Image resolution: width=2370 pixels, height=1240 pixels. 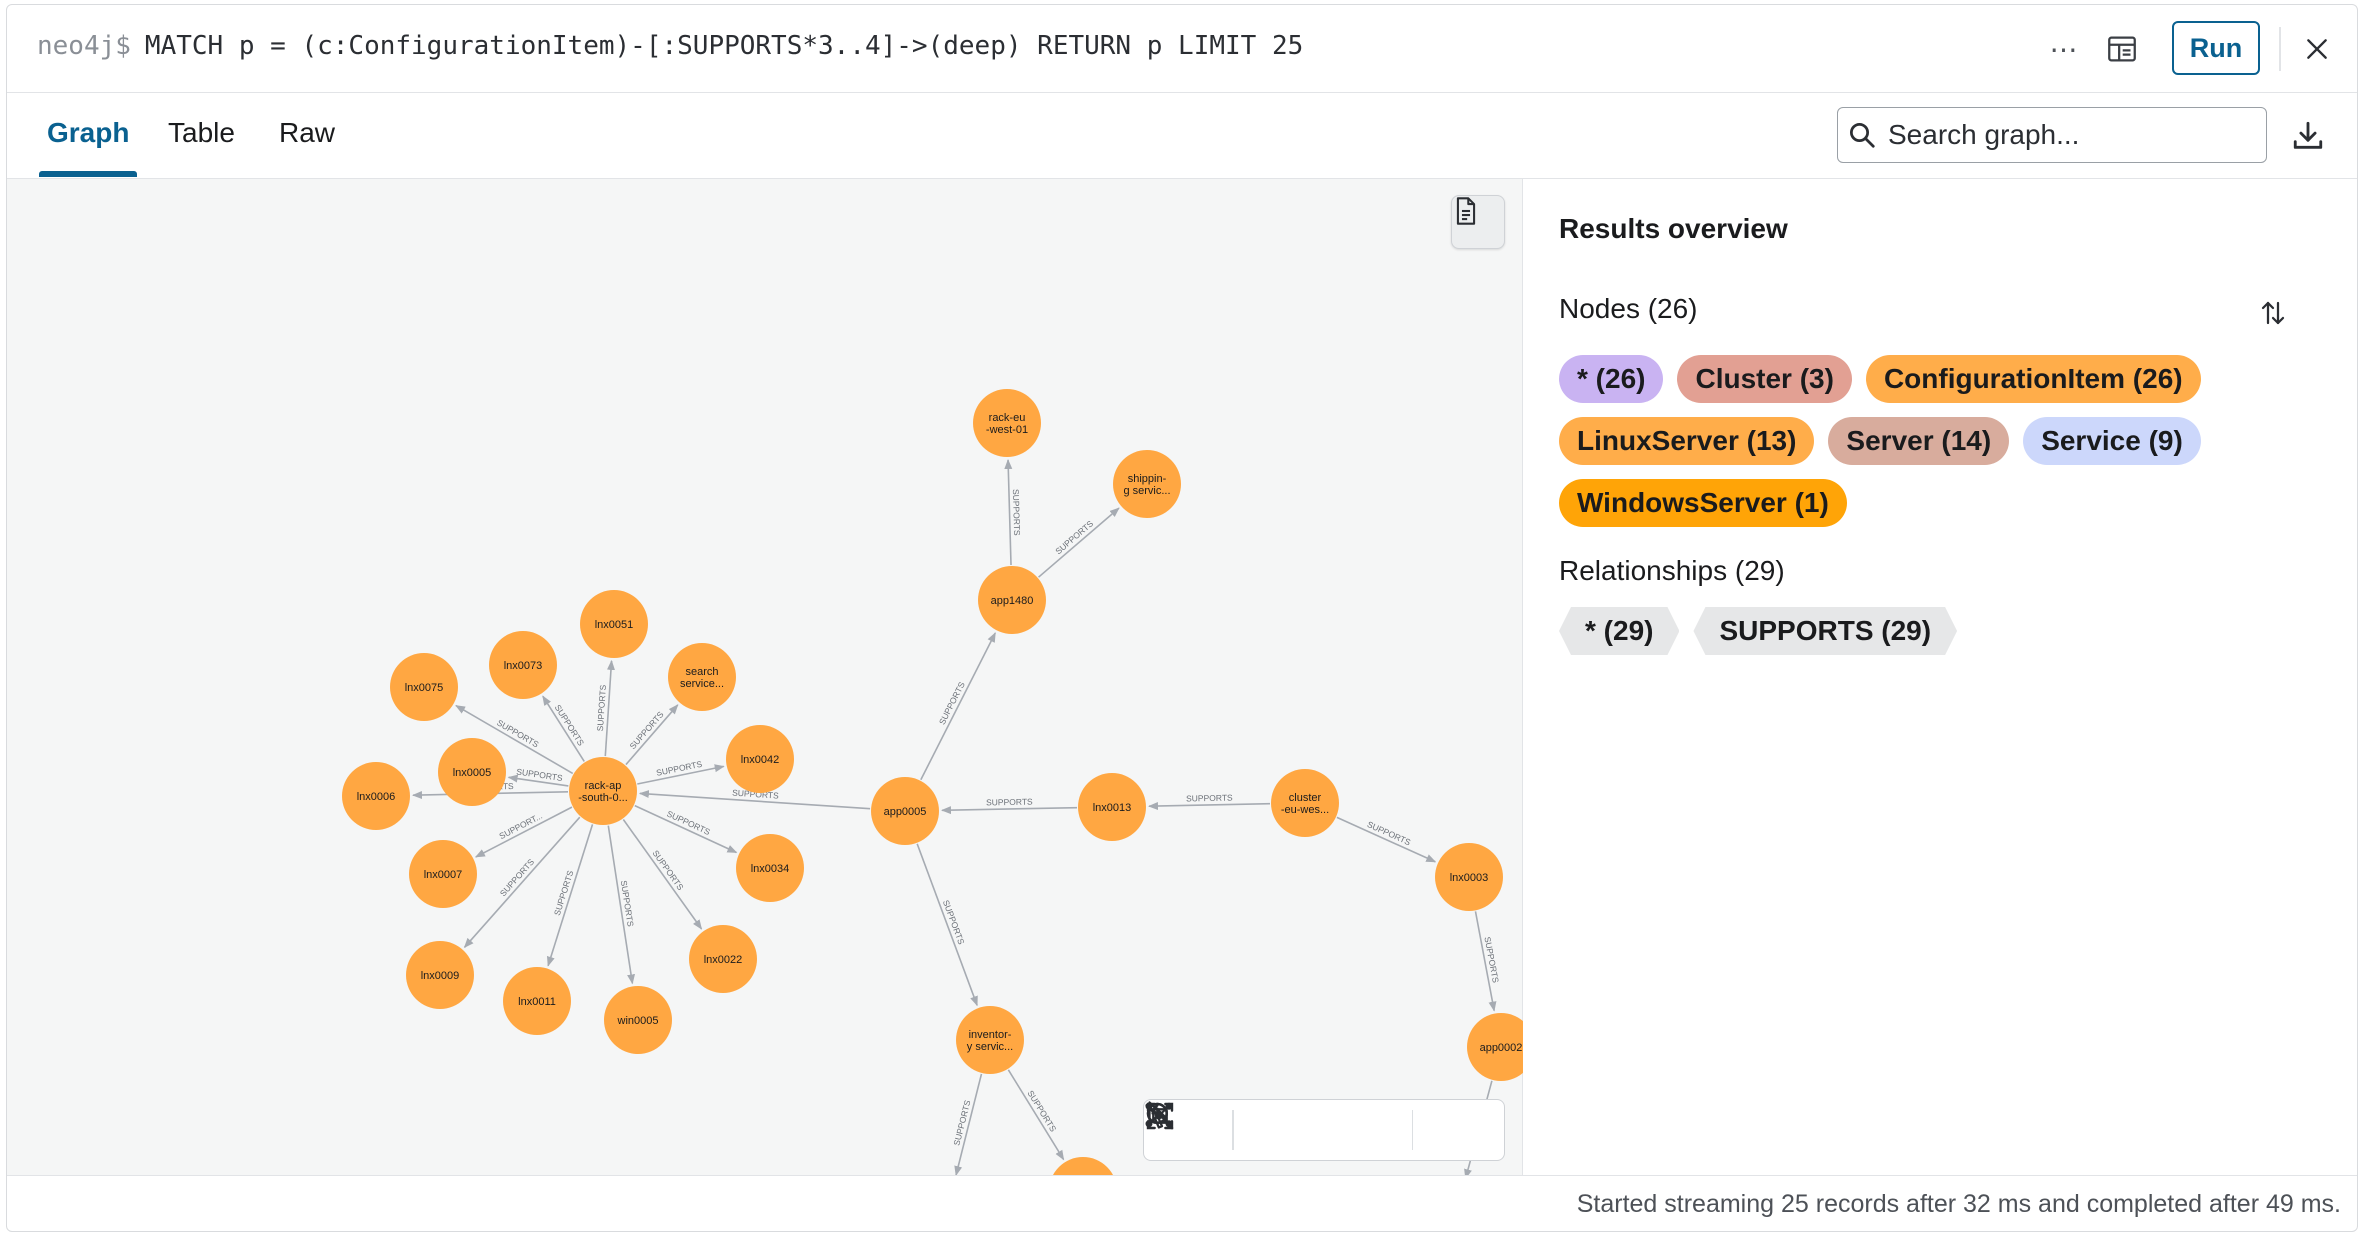 What do you see at coordinates (1007, 430) in the screenshot?
I see `node-caption: -west-01` at bounding box center [1007, 430].